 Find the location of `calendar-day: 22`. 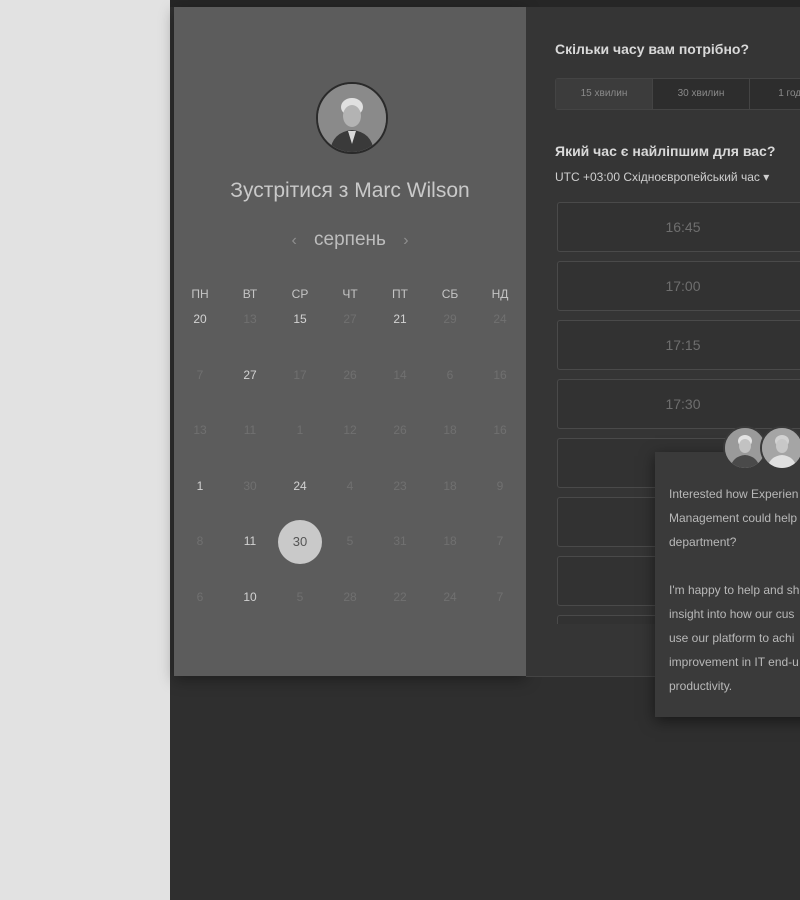

calendar-day: 22 is located at coordinates (400, 597).